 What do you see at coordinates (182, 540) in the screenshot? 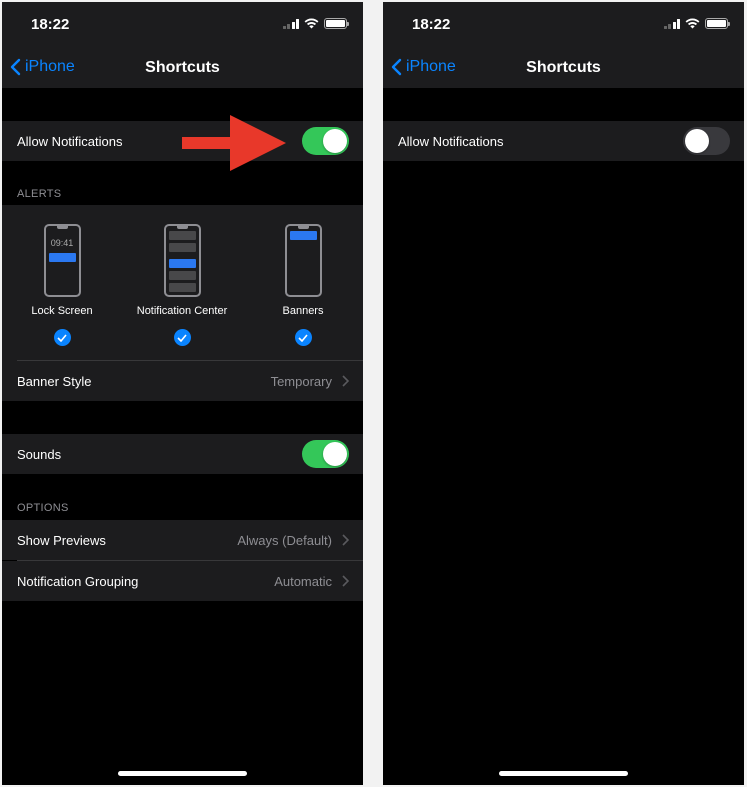
I see `show-previews-row: Show Previews Always (Default)` at bounding box center [182, 540].